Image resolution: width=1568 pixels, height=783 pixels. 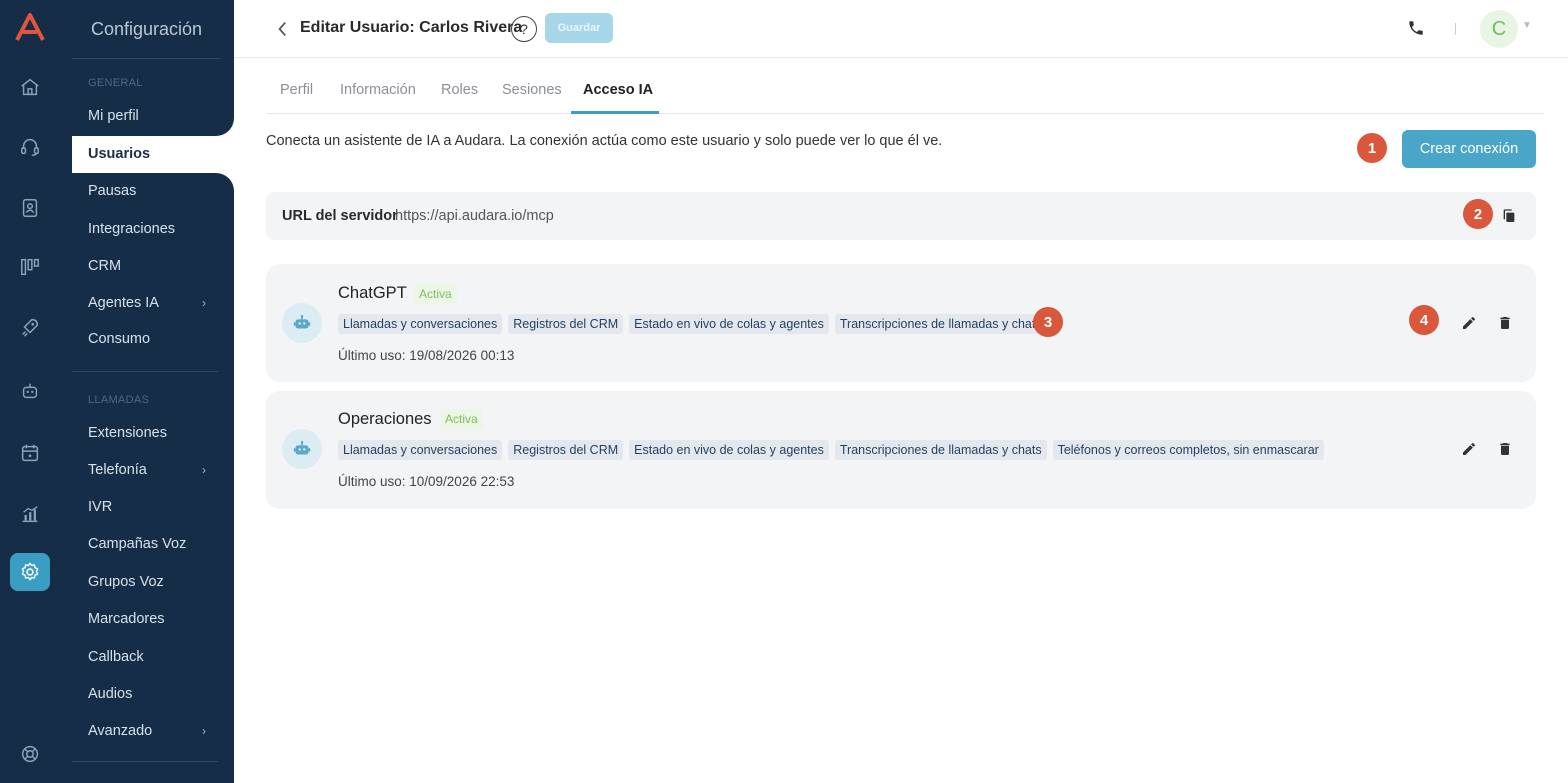 I want to click on user-avatar: C, so click(x=1499, y=29).